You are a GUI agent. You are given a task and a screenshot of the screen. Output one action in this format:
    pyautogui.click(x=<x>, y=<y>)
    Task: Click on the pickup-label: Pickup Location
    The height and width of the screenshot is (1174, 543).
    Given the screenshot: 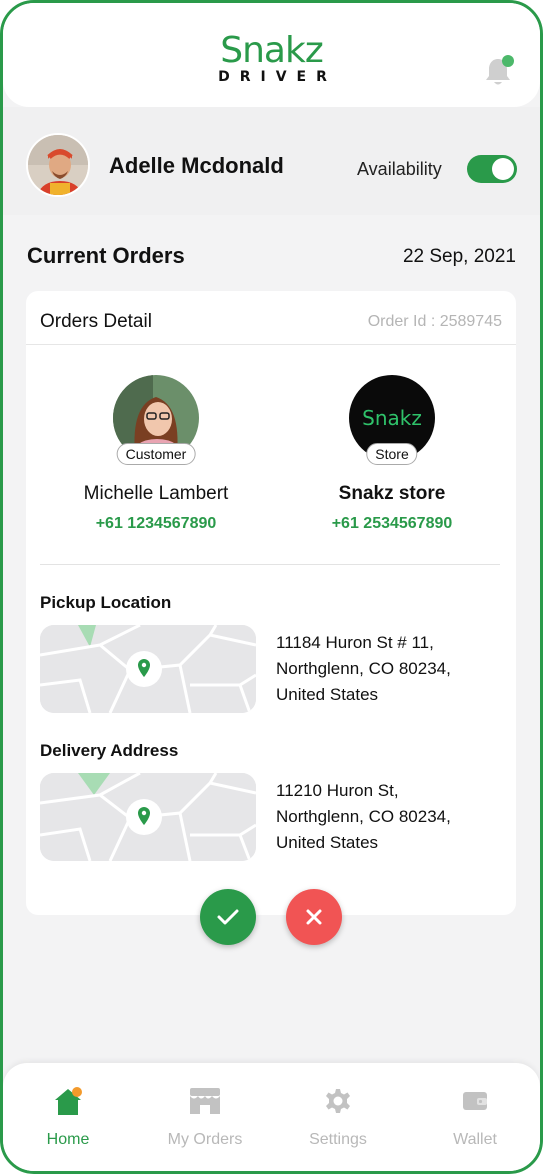 What is the action you would take?
    pyautogui.click(x=106, y=602)
    